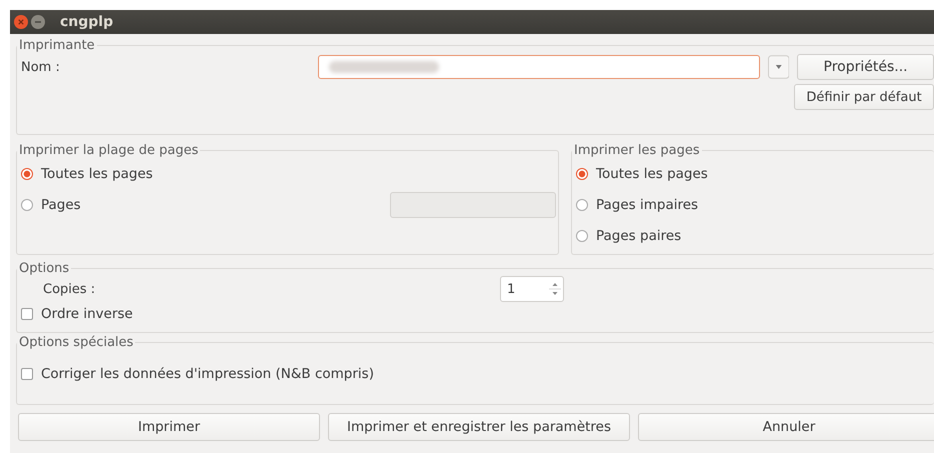 The image size is (934, 453). What do you see at coordinates (44, 268) in the screenshot?
I see `group-legend: Options` at bounding box center [44, 268].